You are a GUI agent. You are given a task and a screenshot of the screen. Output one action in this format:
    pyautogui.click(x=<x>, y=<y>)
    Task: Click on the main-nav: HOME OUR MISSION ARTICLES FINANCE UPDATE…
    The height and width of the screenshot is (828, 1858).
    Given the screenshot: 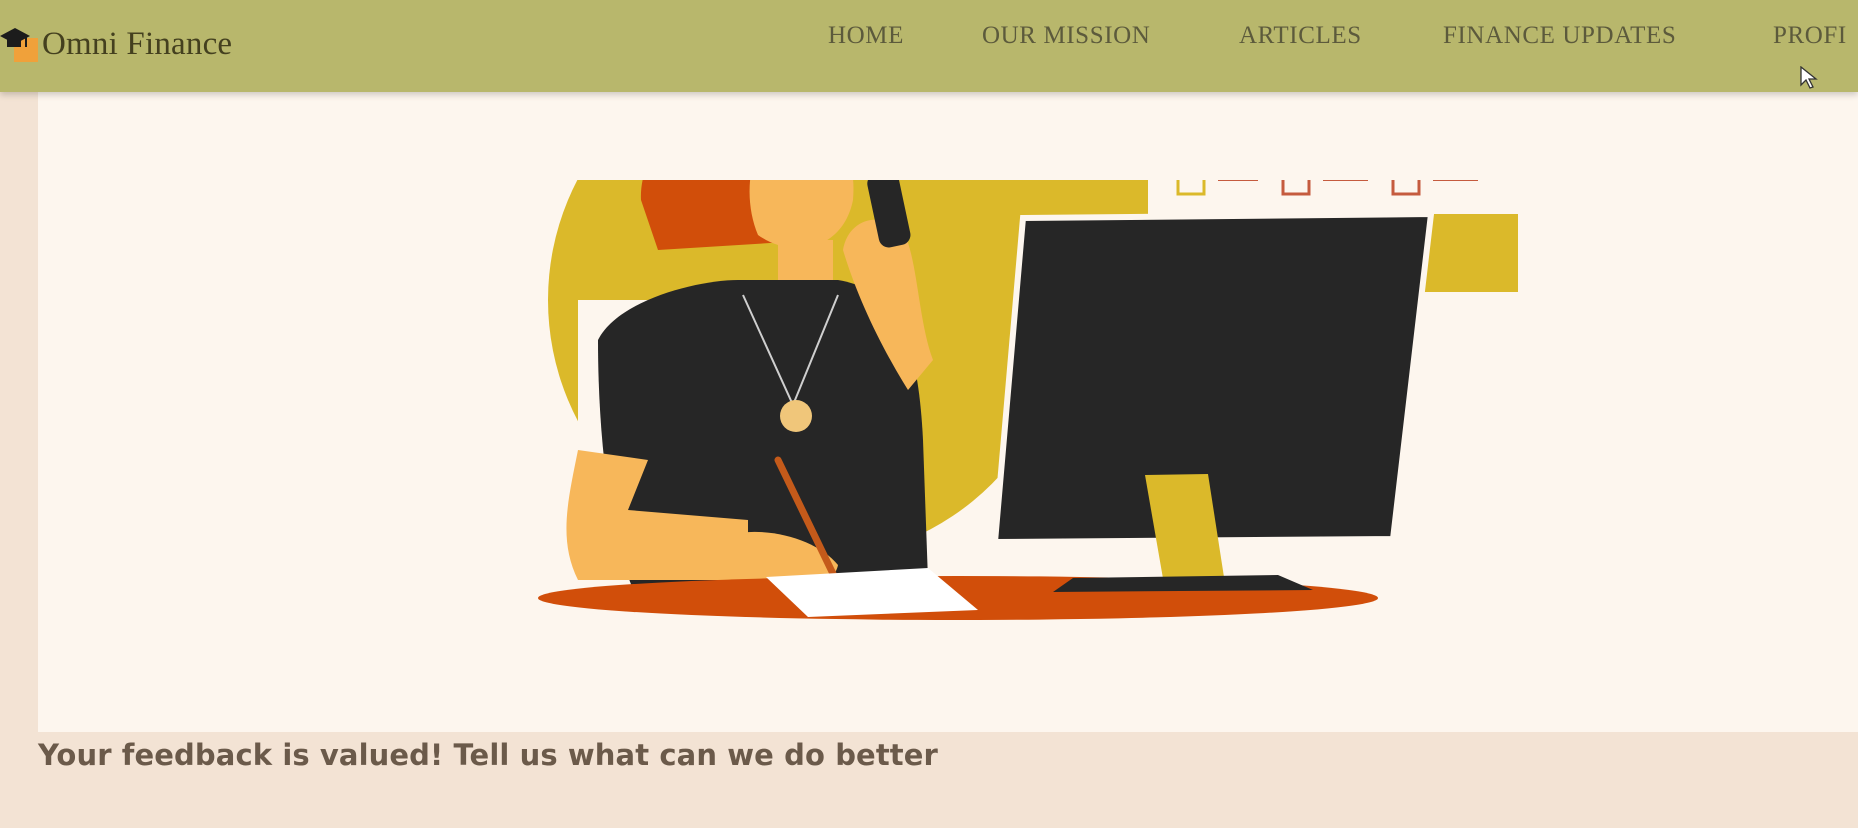 What is the action you would take?
    pyautogui.click(x=929, y=38)
    